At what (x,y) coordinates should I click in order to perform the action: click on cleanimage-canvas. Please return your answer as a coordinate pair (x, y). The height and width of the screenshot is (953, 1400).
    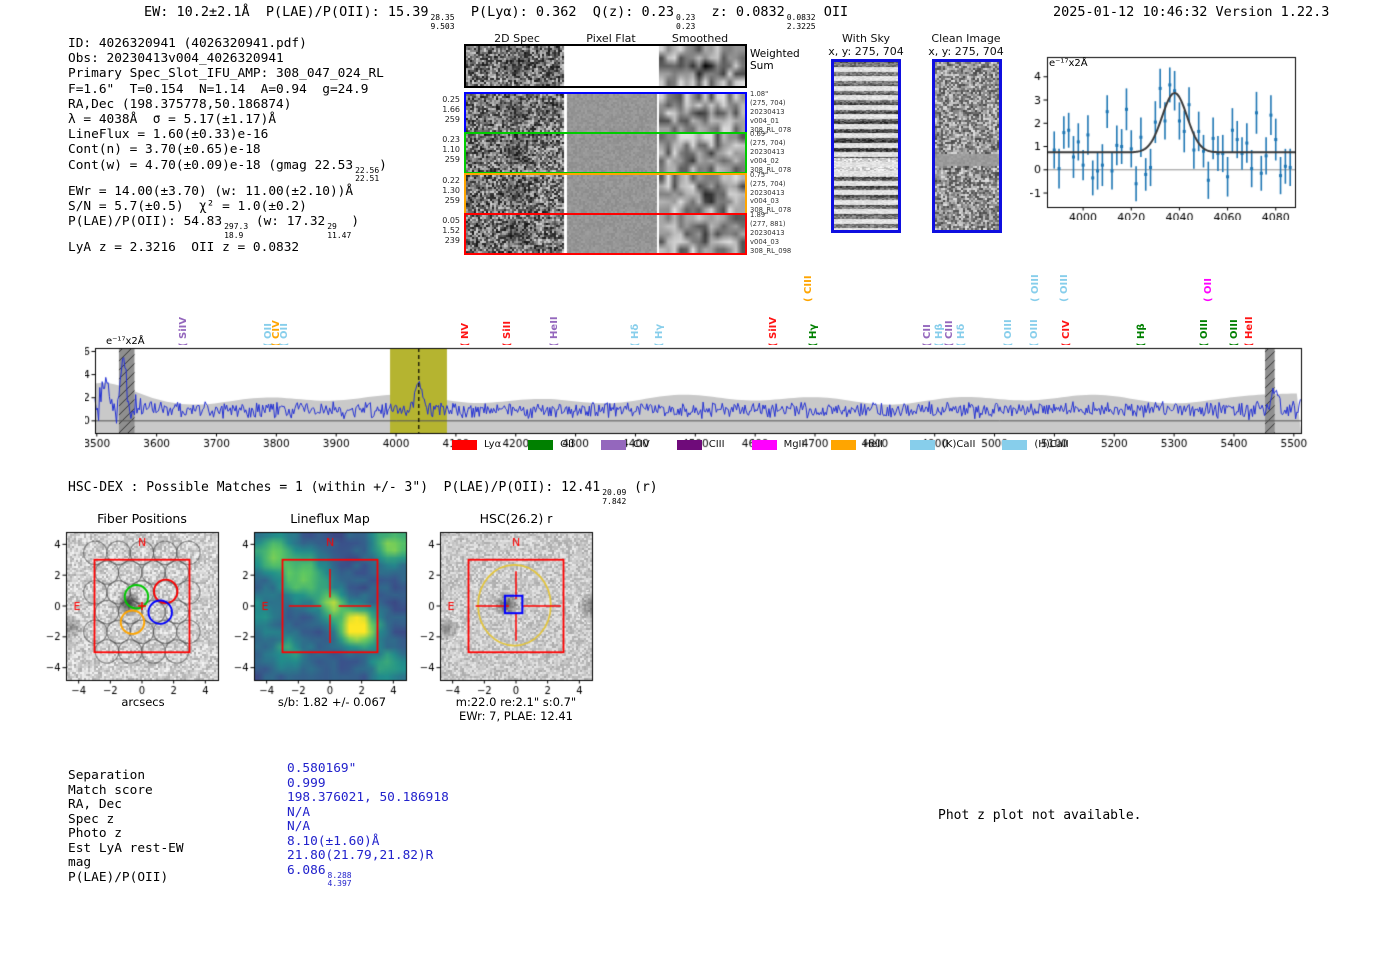
    Looking at the image, I should click on (967, 146).